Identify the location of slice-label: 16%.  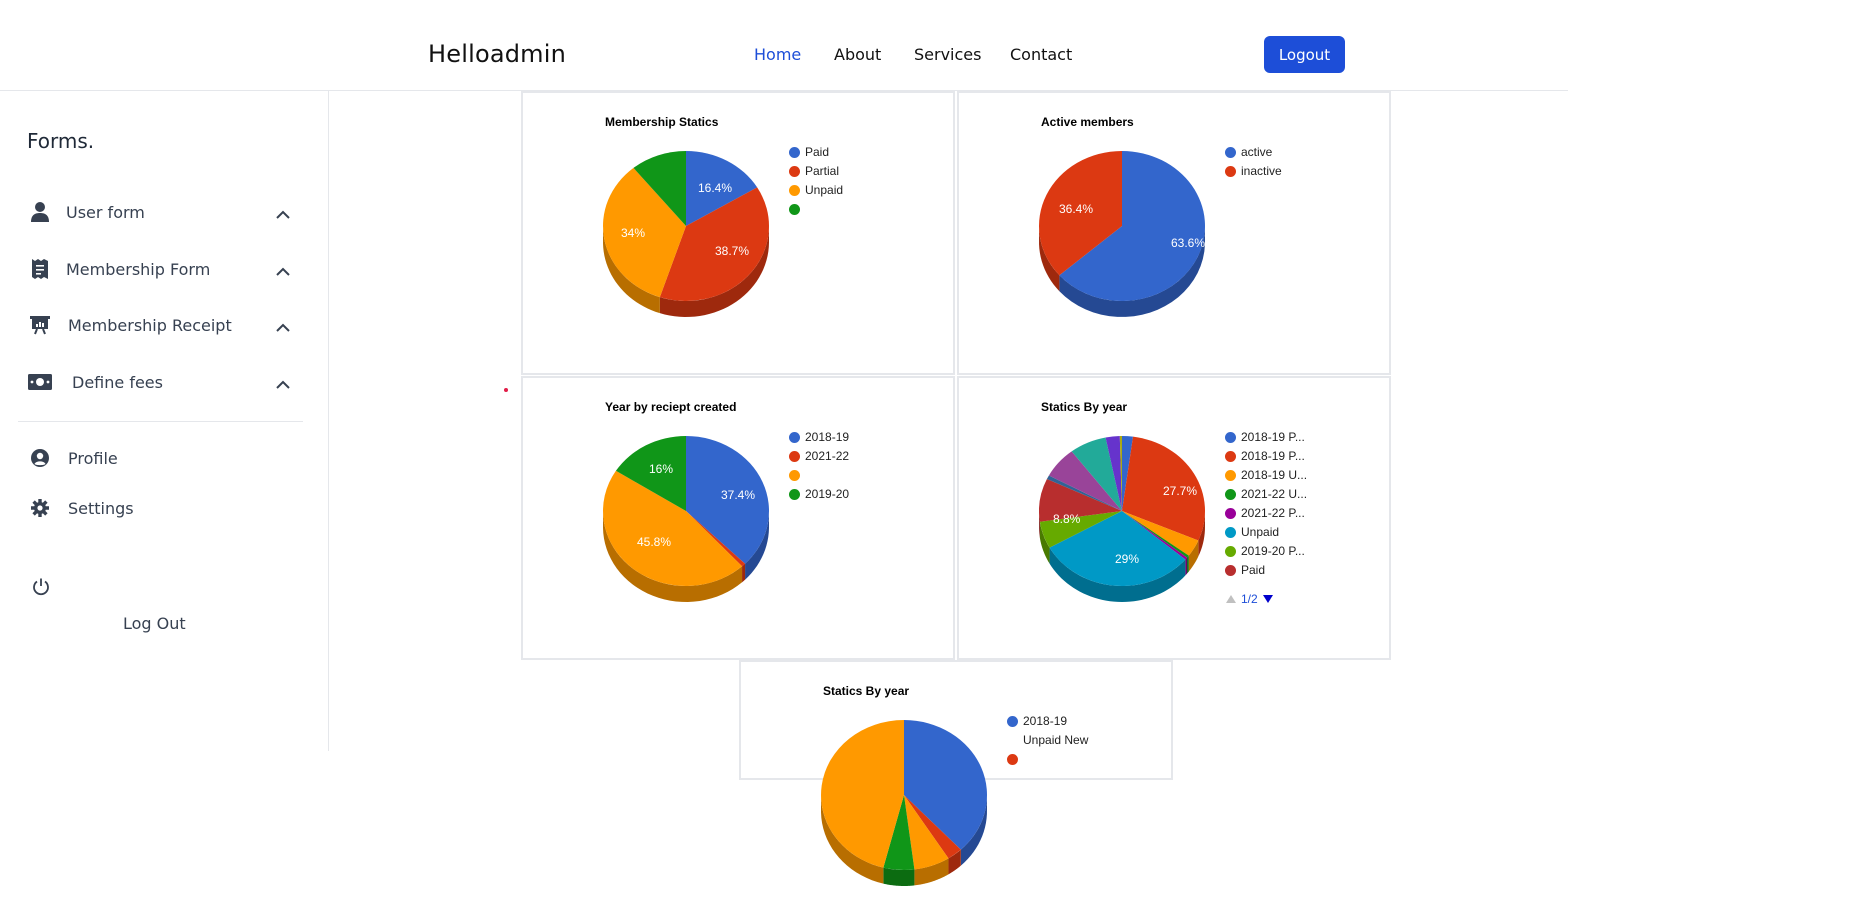
(661, 469).